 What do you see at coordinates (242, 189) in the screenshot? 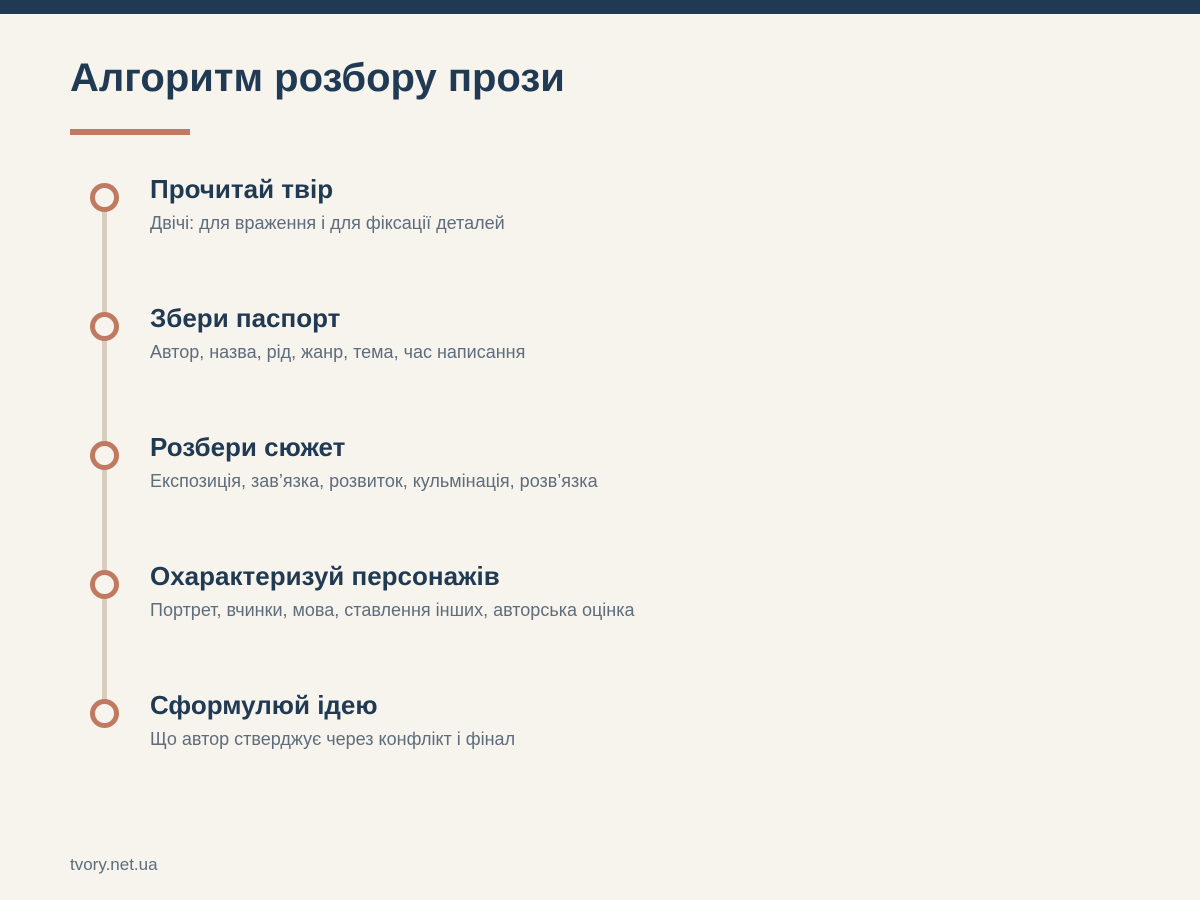
I see `step-title: Прочитай твір` at bounding box center [242, 189].